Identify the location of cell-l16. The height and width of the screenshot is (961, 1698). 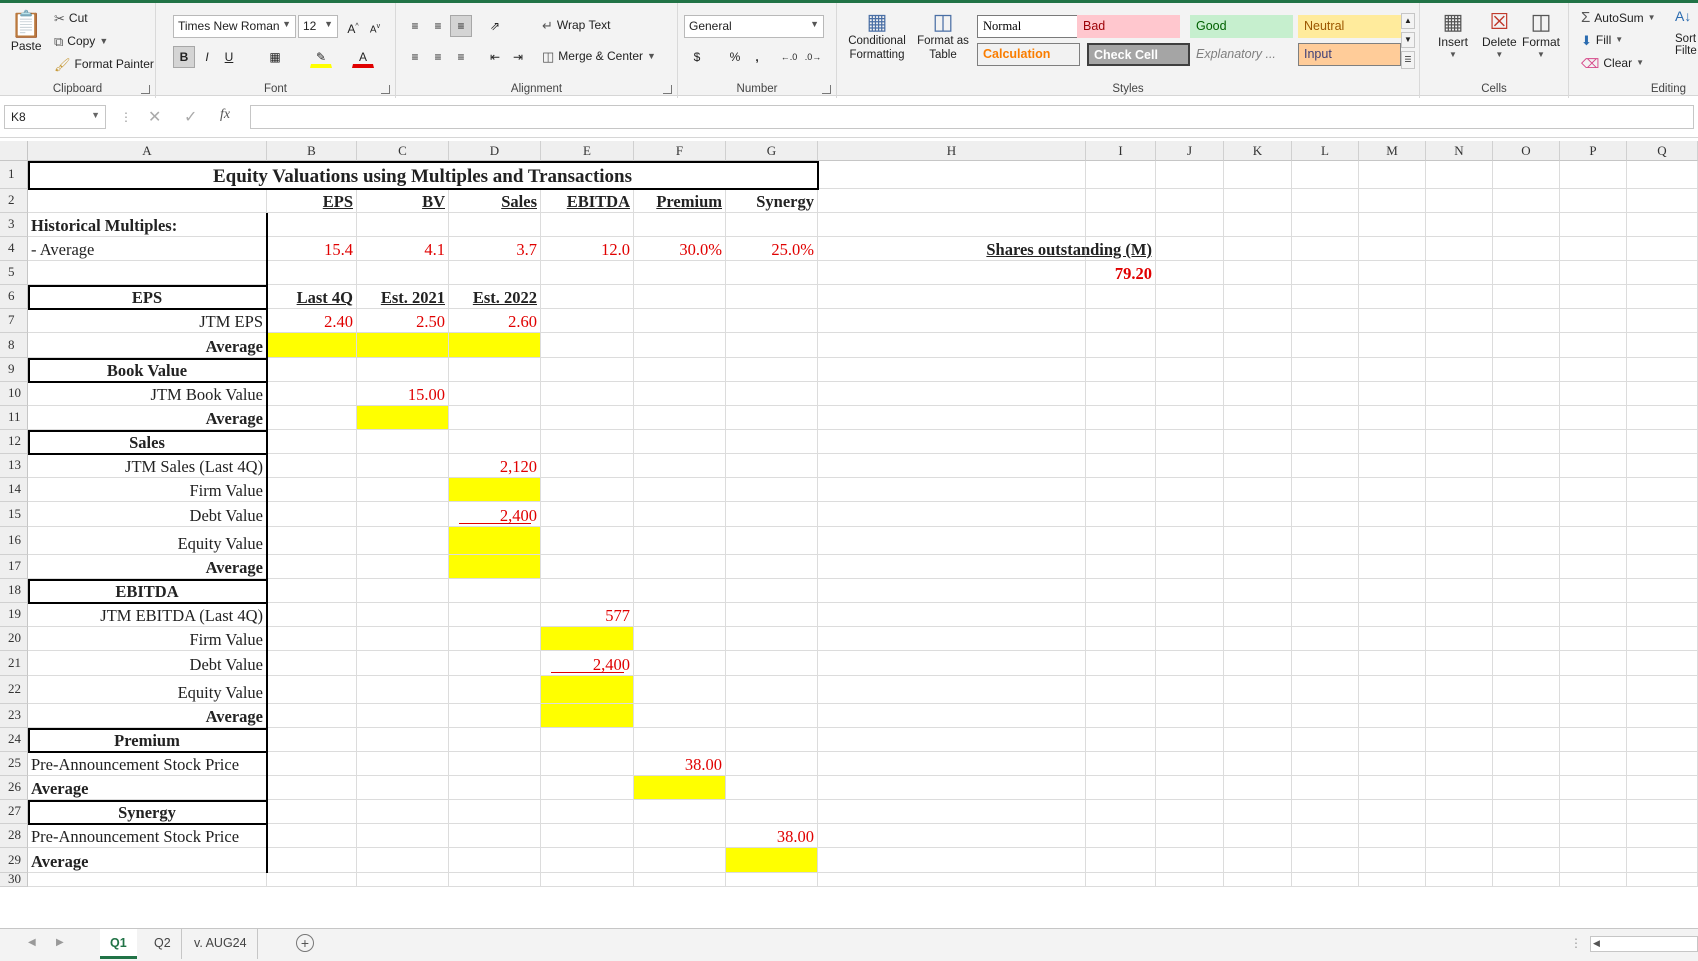
(1325, 541).